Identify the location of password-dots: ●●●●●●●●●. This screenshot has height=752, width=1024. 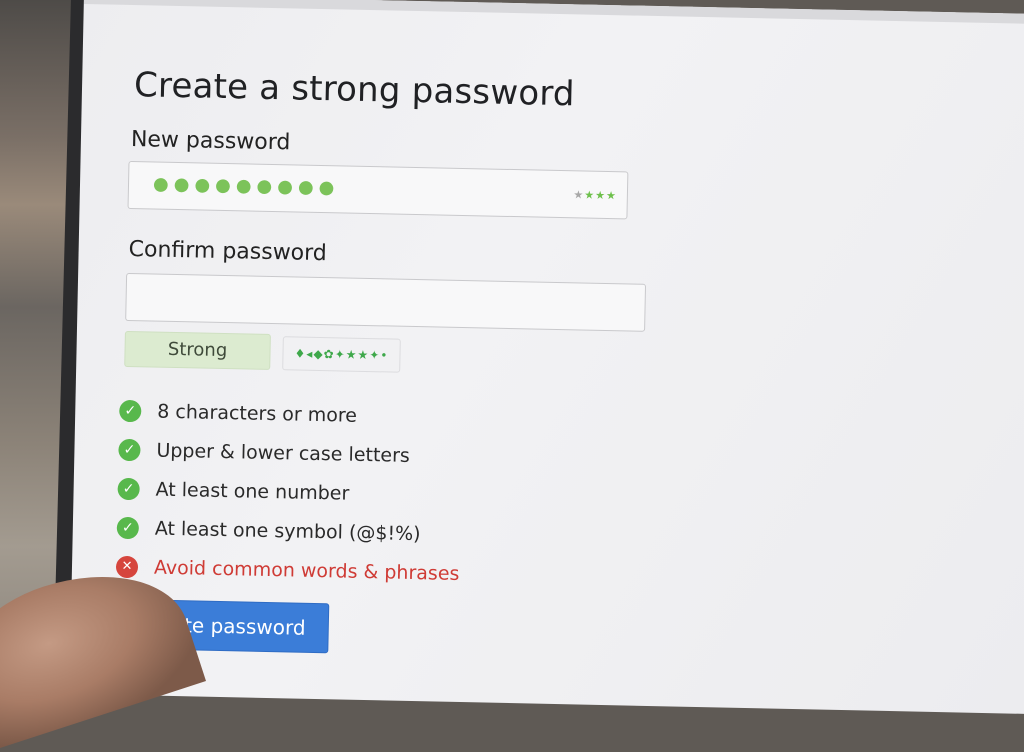
(246, 186).